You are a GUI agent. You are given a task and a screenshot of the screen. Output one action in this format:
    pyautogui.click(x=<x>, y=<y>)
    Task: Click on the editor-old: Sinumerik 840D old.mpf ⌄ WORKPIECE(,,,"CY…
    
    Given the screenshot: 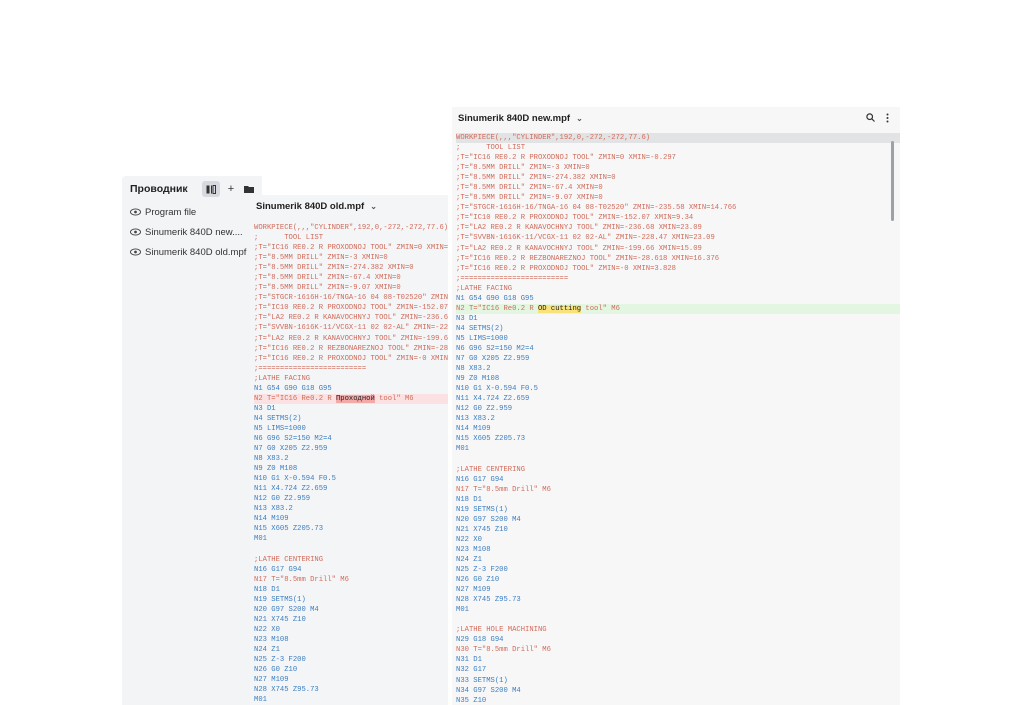 What is the action you would take?
    pyautogui.click(x=349, y=450)
    